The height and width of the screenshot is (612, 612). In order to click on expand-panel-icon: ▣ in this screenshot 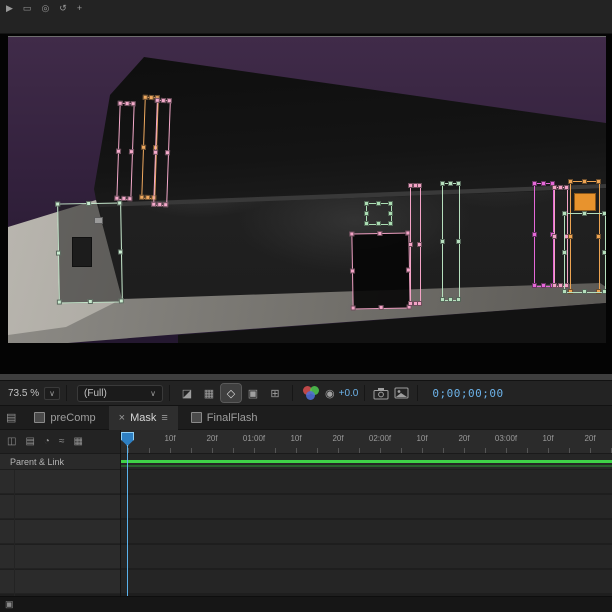, I will do `click(9, 604)`.